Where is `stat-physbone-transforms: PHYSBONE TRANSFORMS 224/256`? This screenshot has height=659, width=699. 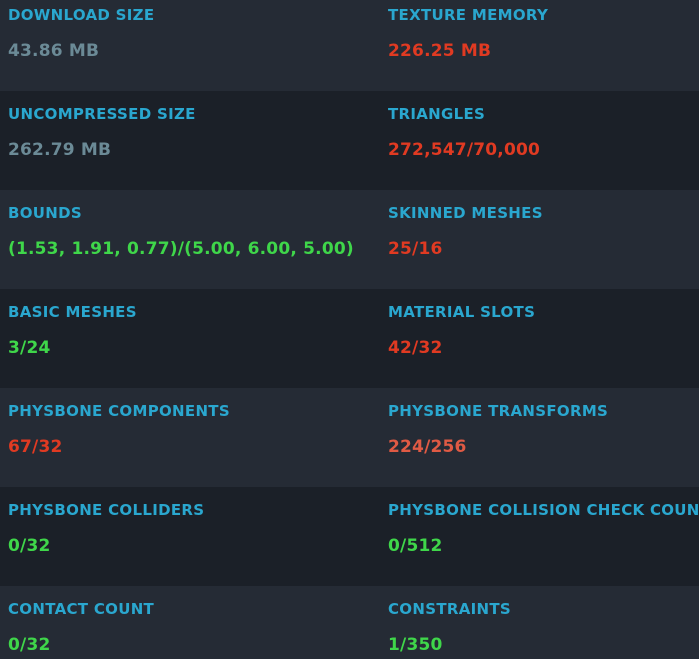 stat-physbone-transforms: PHYSBONE TRANSFORMS 224/256 is located at coordinates (543, 437).